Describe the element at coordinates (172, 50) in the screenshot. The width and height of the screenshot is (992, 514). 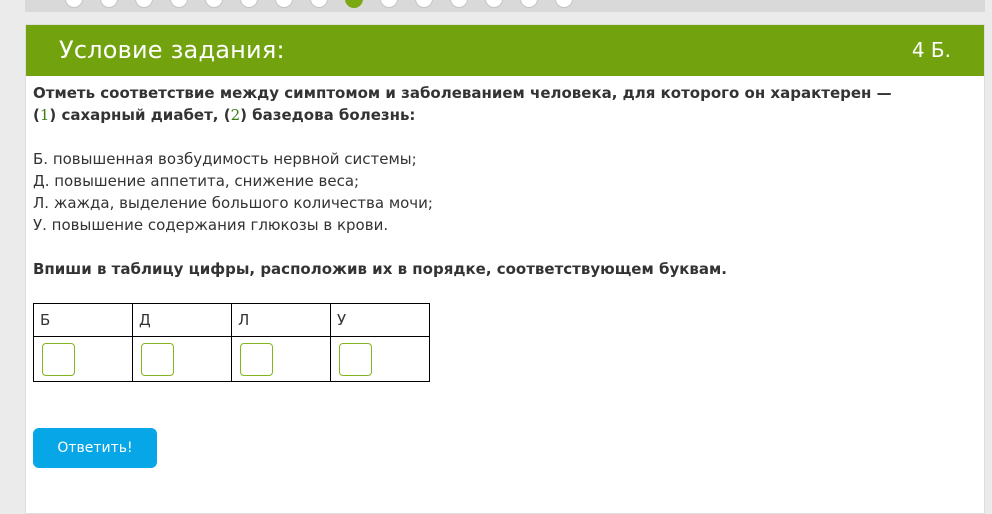
I see `task-title: Условие задания:` at that location.